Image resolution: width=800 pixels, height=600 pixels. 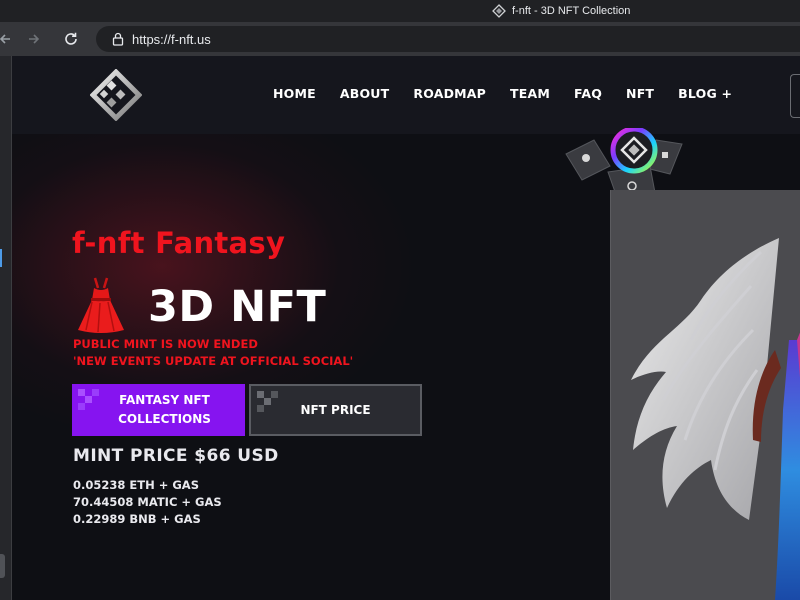 What do you see at coordinates (8, 39) in the screenshot?
I see `back-arrow-icon` at bounding box center [8, 39].